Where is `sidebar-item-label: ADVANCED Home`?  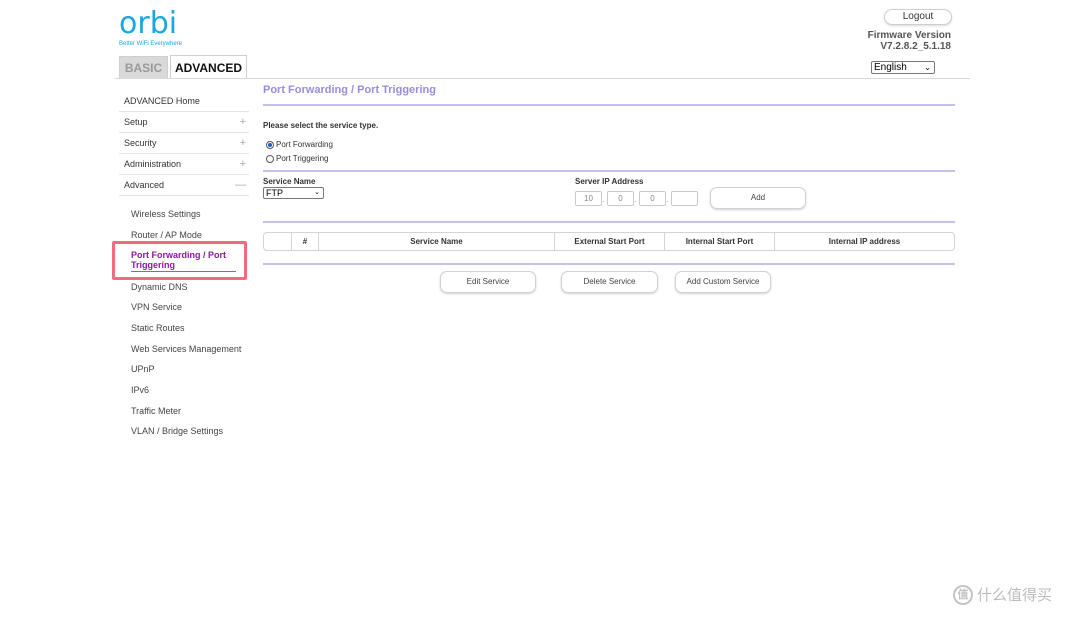
sidebar-item-label: ADVANCED Home is located at coordinates (162, 101).